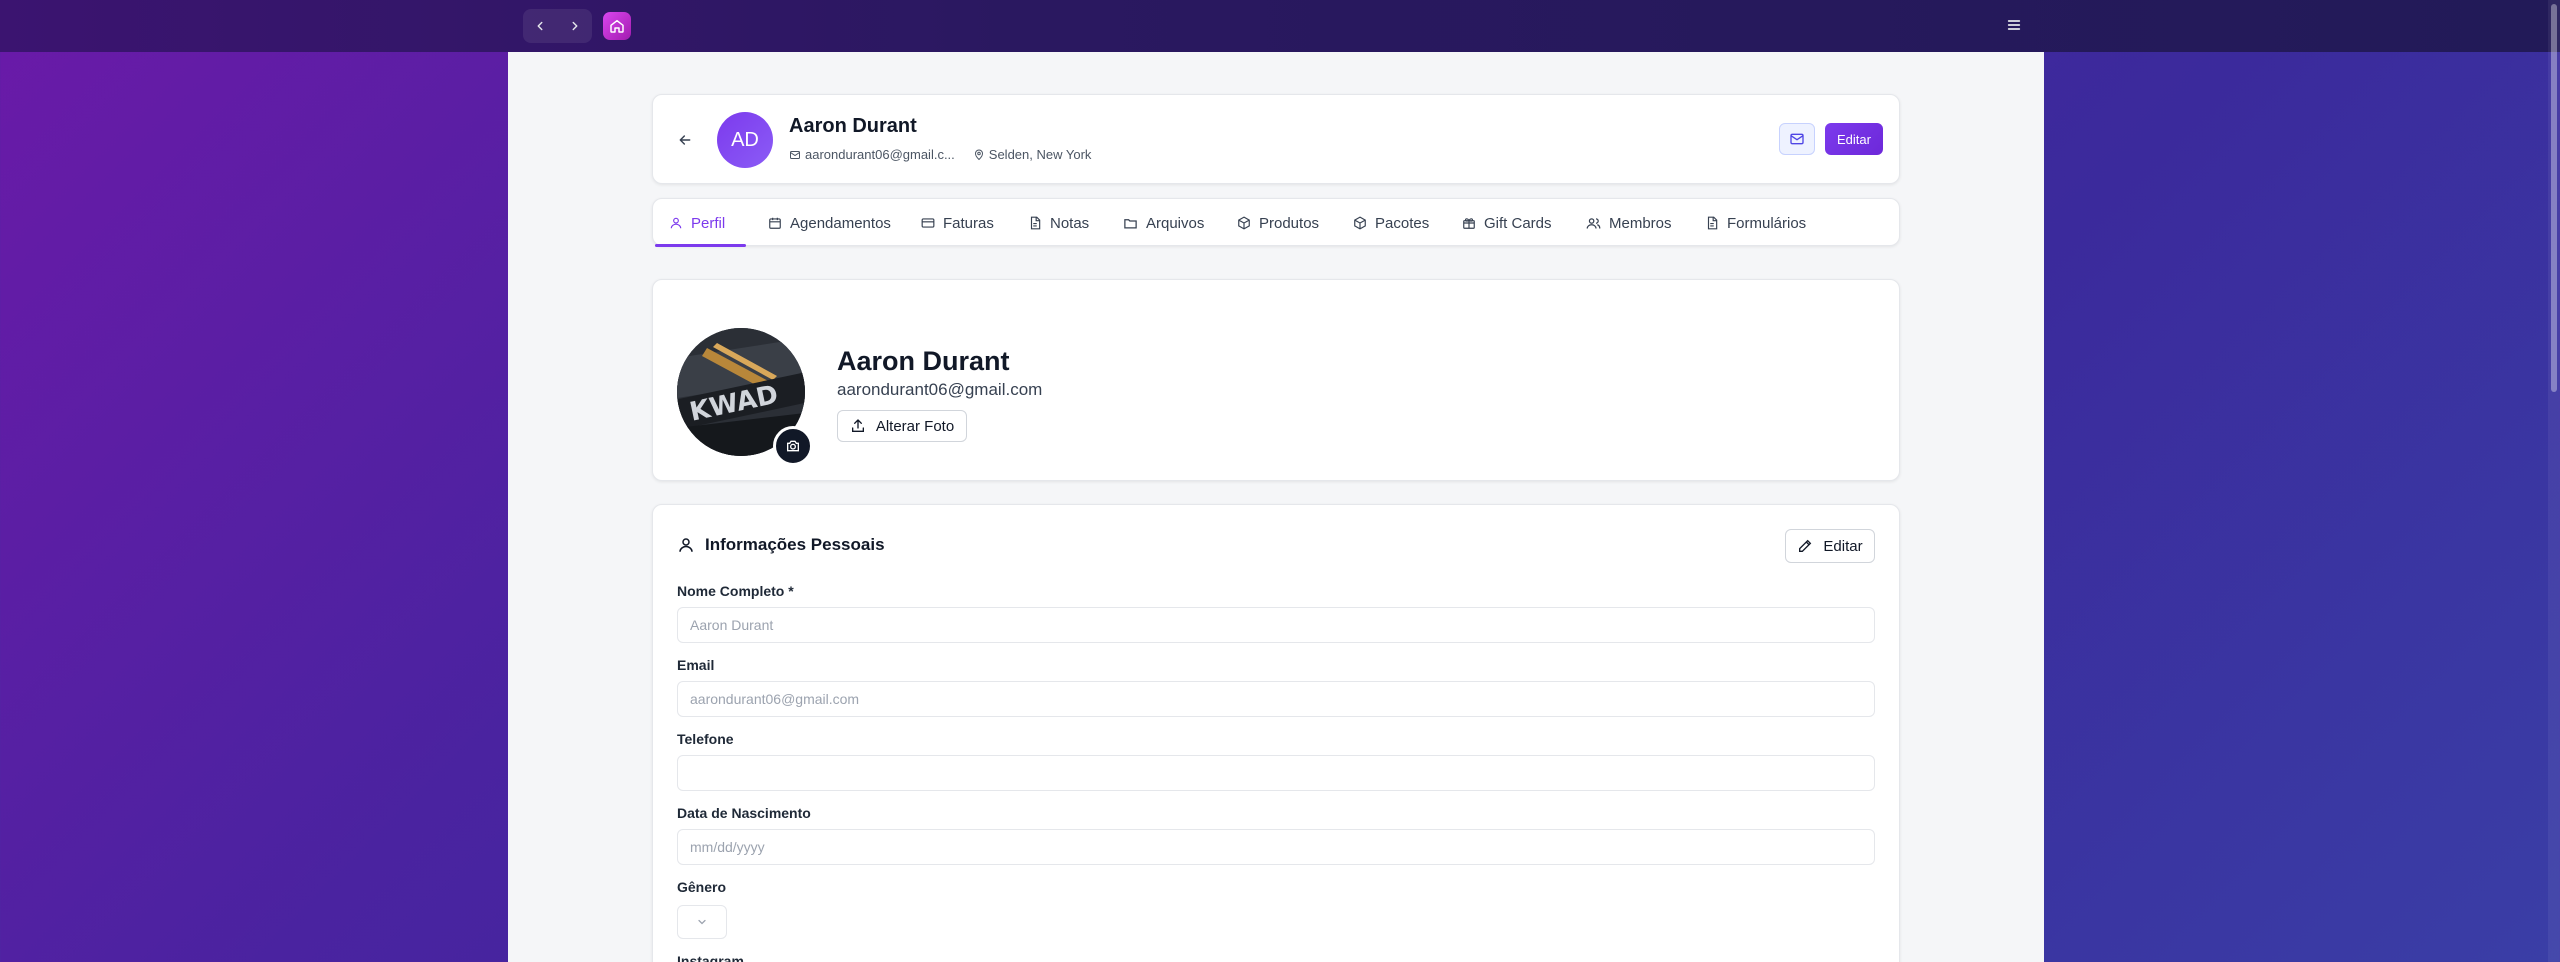  What do you see at coordinates (915, 426) in the screenshot?
I see `alter-photo-label: Alterar Foto` at bounding box center [915, 426].